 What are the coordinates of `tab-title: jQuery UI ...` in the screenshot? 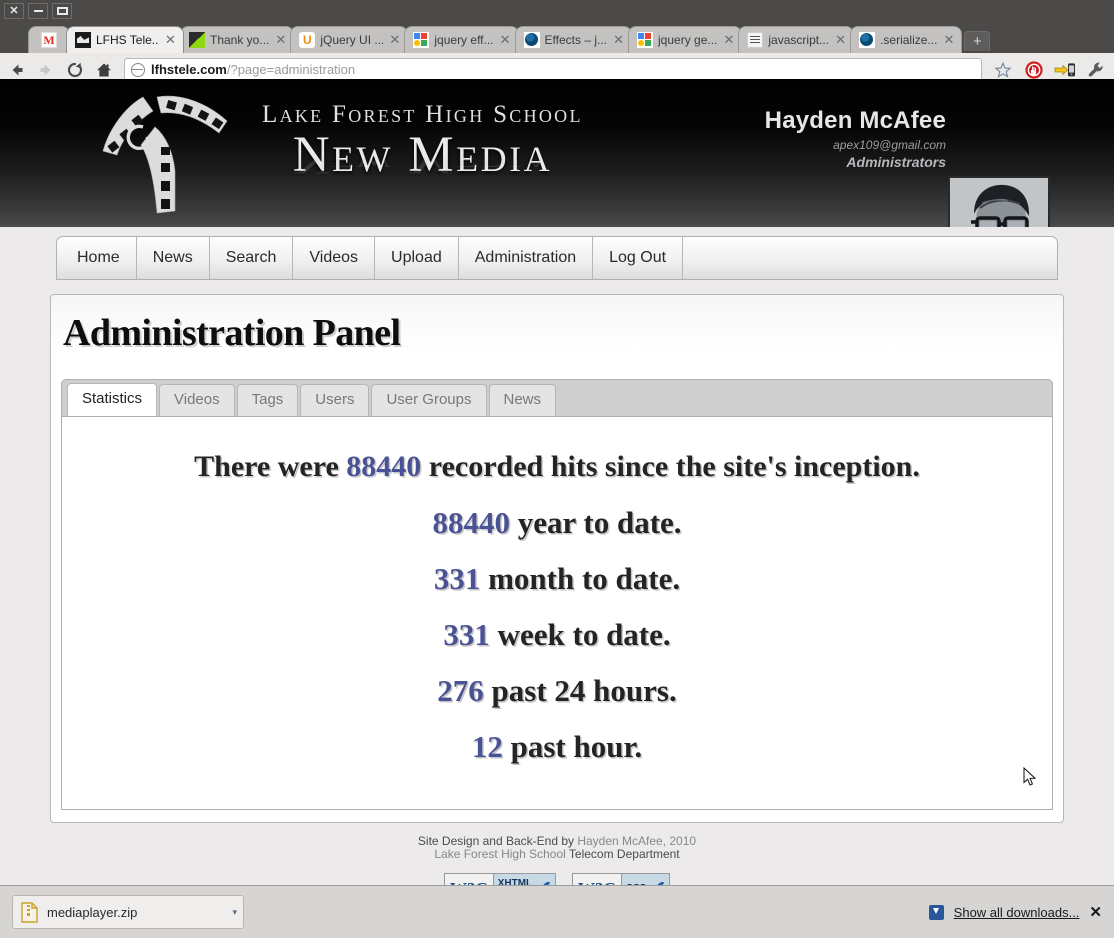 It's located at (352, 40).